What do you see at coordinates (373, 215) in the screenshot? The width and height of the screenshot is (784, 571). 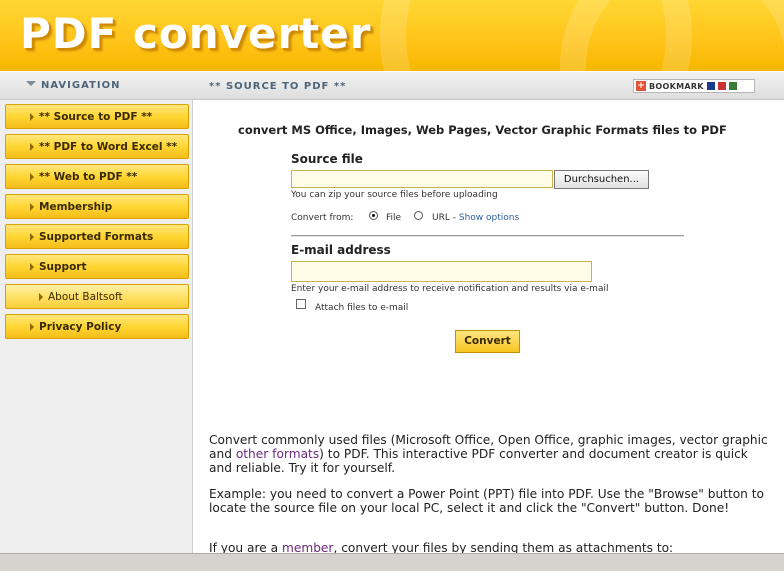 I see `file-radio` at bounding box center [373, 215].